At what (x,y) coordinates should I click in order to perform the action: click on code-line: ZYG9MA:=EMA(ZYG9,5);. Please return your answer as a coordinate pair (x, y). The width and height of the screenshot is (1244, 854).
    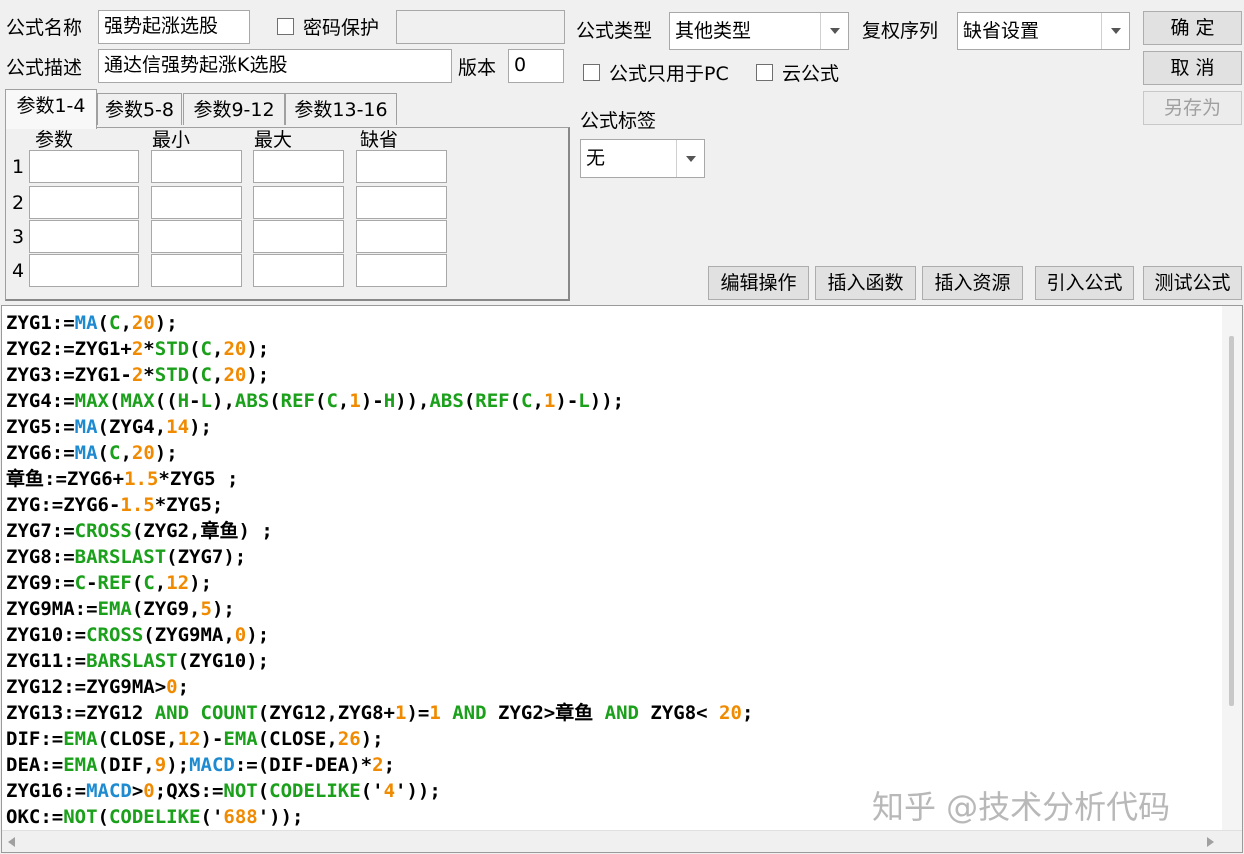
    Looking at the image, I should click on (379, 609).